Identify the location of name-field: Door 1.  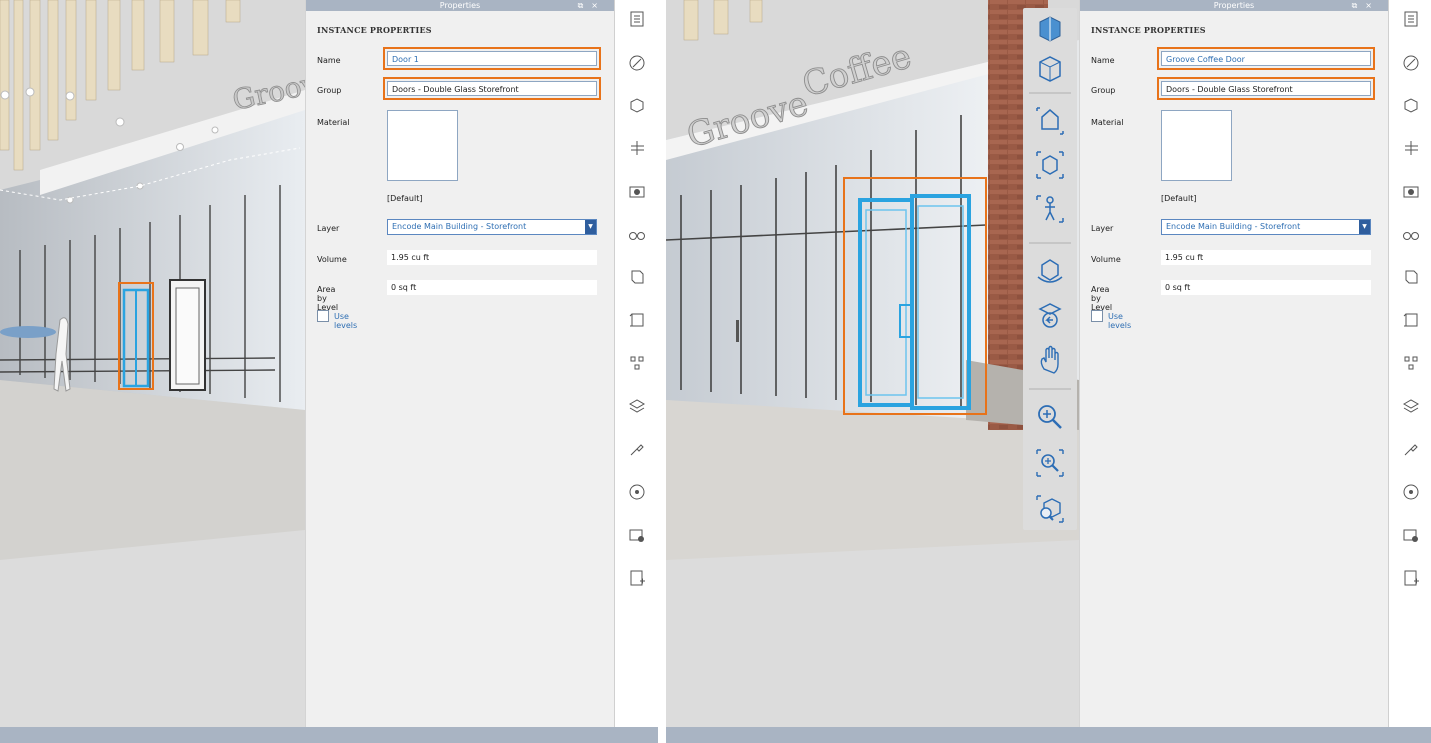
(492, 58).